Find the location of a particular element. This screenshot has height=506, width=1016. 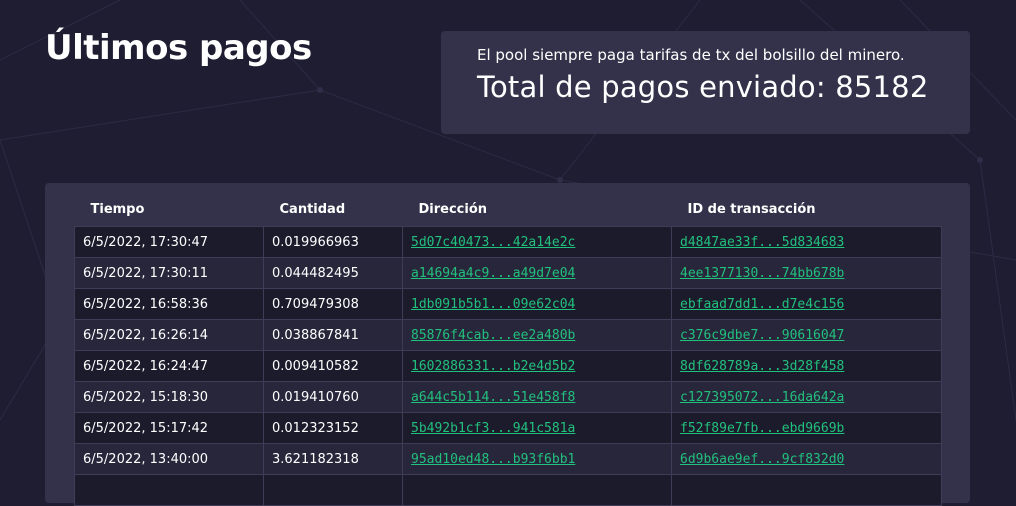

txid-link: 6d9b6ae9ef...9cf832d0 is located at coordinates (762, 459).